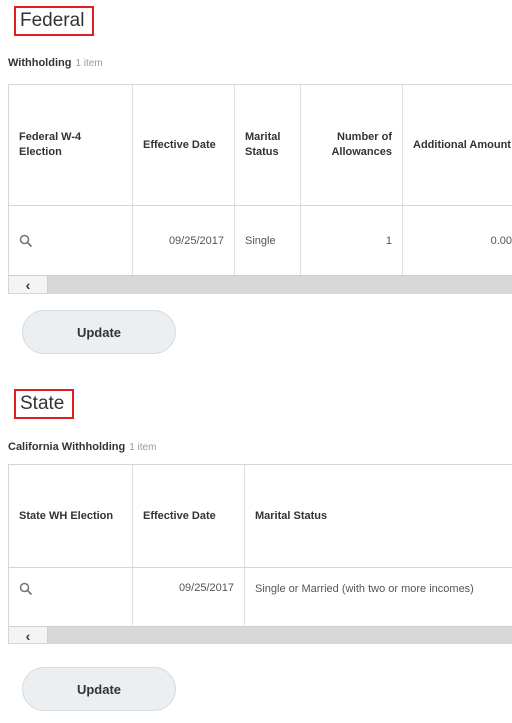 The height and width of the screenshot is (723, 512). What do you see at coordinates (71, 240) in the screenshot?
I see `federal-election-cell` at bounding box center [71, 240].